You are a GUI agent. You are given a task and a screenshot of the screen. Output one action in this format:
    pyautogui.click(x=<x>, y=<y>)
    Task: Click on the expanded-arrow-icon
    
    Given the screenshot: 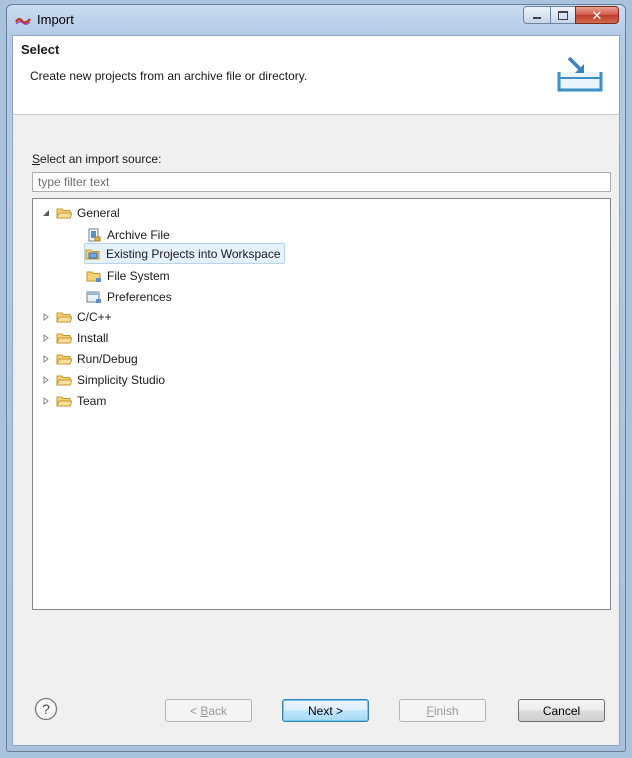 What is the action you would take?
    pyautogui.click(x=46, y=213)
    